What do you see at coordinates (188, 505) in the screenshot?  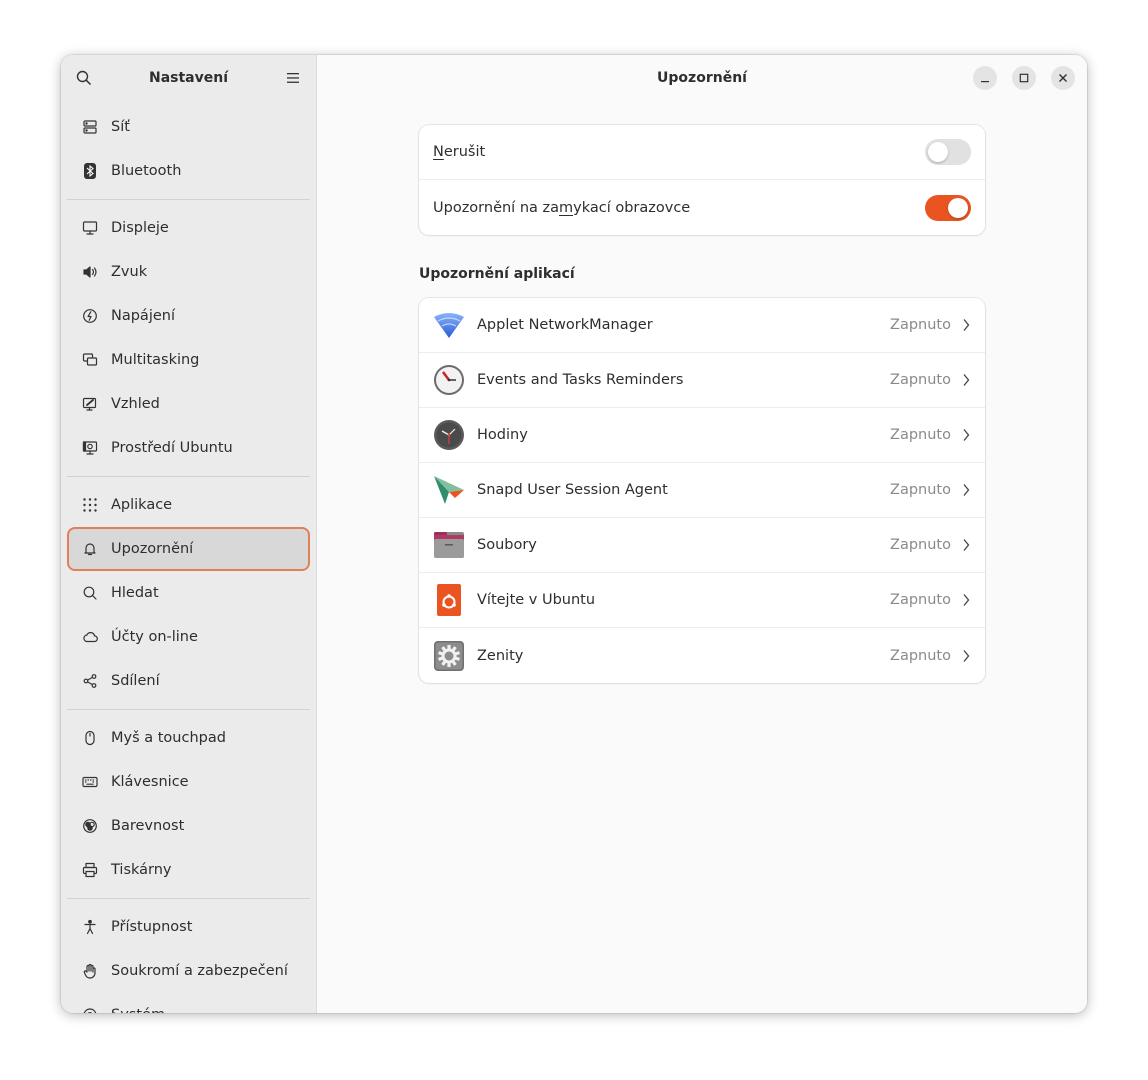 I see `sidebar-item-apps-grid: Aplikace` at bounding box center [188, 505].